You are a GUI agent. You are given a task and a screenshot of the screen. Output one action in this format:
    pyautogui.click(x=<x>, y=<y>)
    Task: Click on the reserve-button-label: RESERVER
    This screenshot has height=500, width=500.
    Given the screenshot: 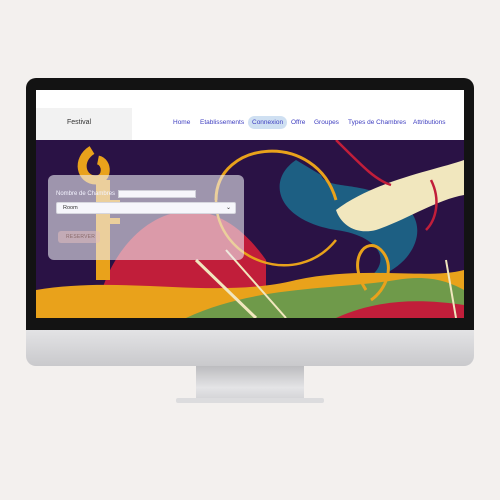 What is the action you would take?
    pyautogui.click(x=81, y=237)
    